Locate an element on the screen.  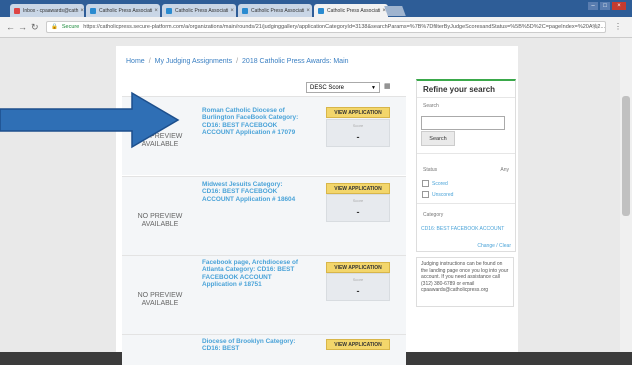
page-scrollbar is located at coordinates (626, 195).